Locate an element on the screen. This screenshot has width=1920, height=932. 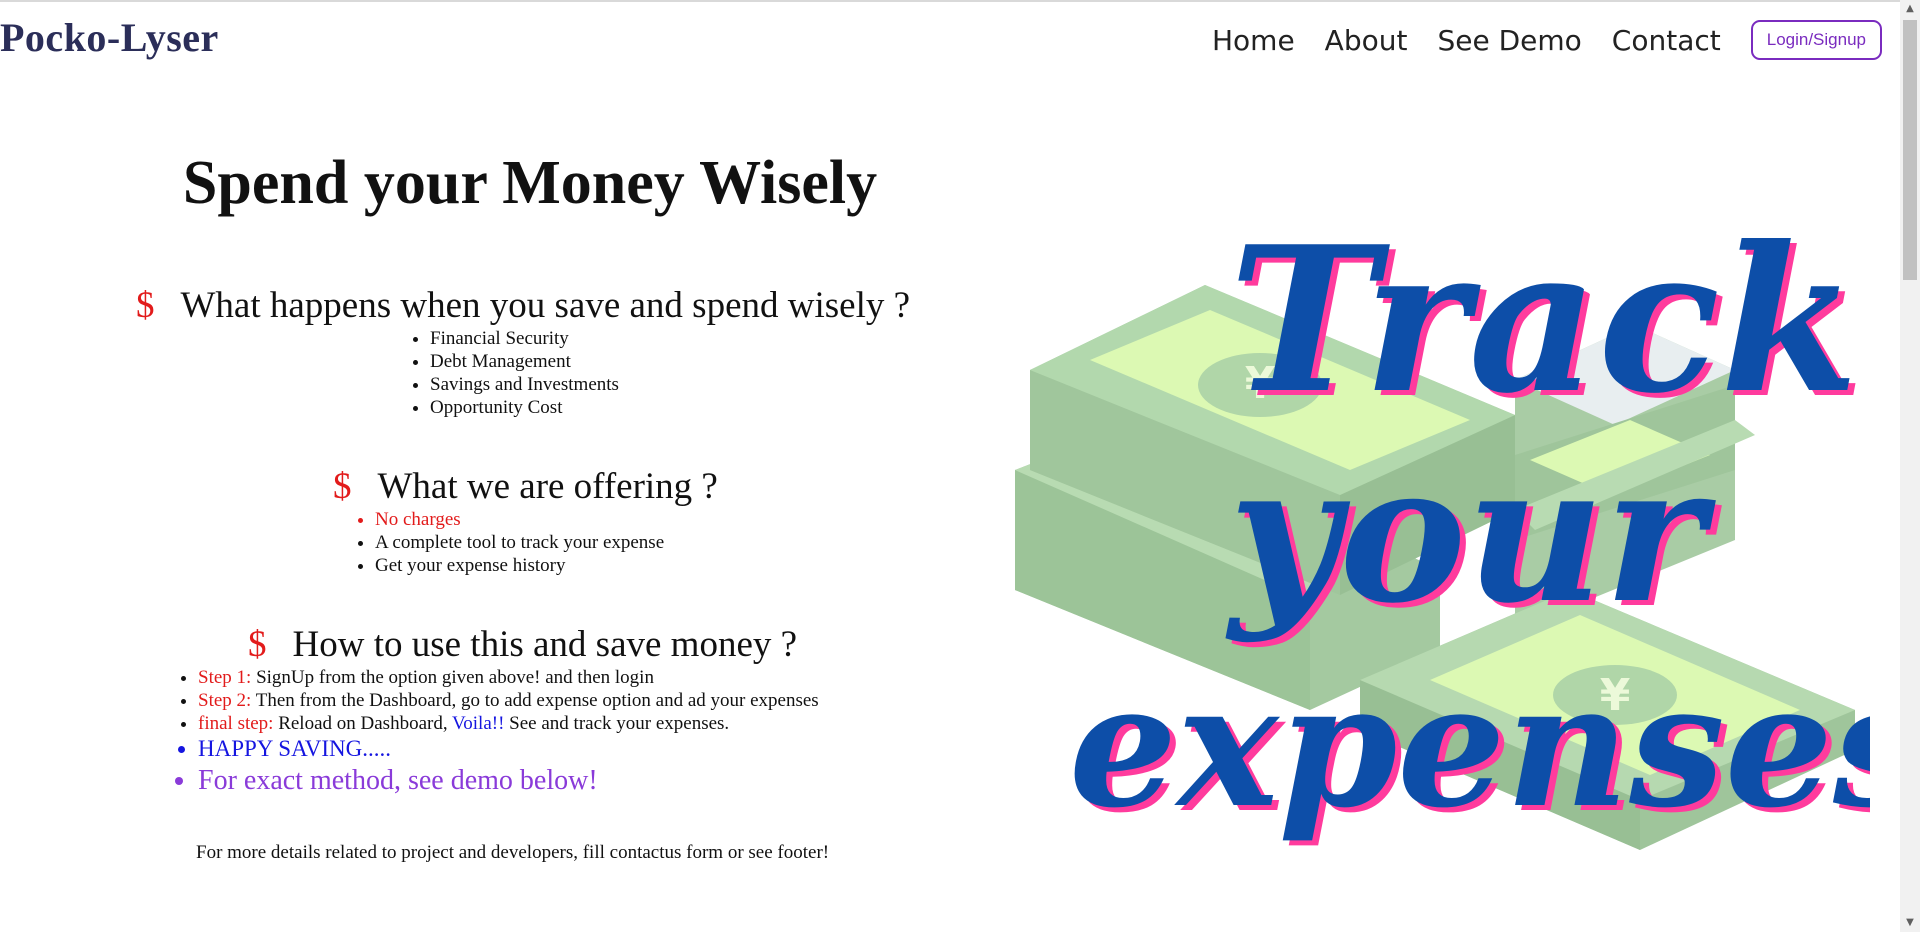
list-item: Financial Security is located at coordinates (670, 338).